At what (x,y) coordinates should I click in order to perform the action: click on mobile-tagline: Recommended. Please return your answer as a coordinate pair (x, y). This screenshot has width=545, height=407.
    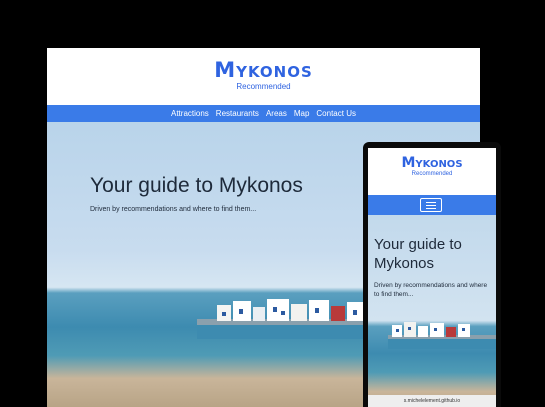
    Looking at the image, I should click on (432, 174).